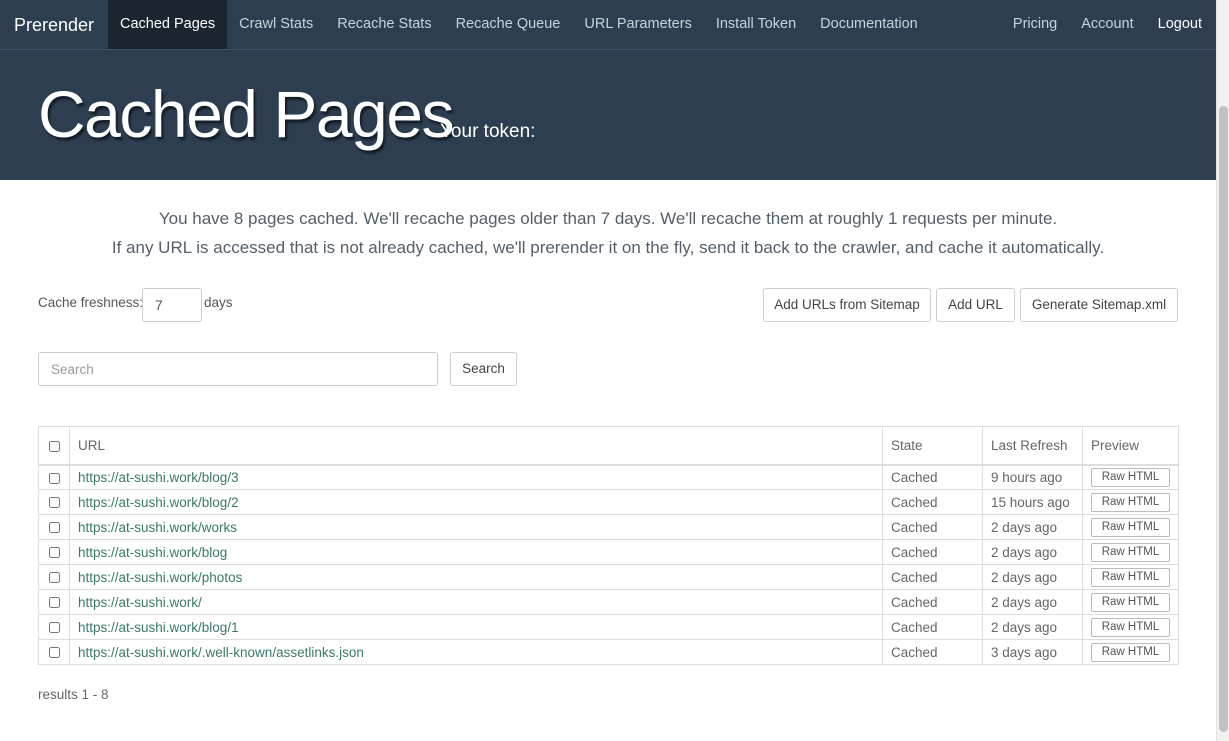 The height and width of the screenshot is (741, 1229). I want to click on row-url-link: https://at-sushi.work/works, so click(476, 527).